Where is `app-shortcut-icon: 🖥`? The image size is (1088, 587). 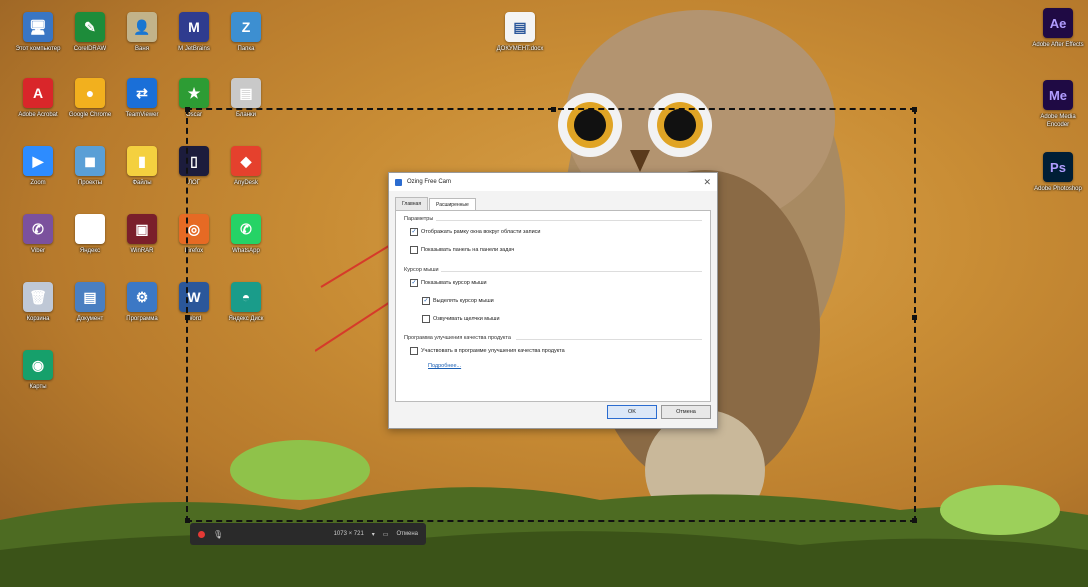 app-shortcut-icon: 🖥 is located at coordinates (38, 27).